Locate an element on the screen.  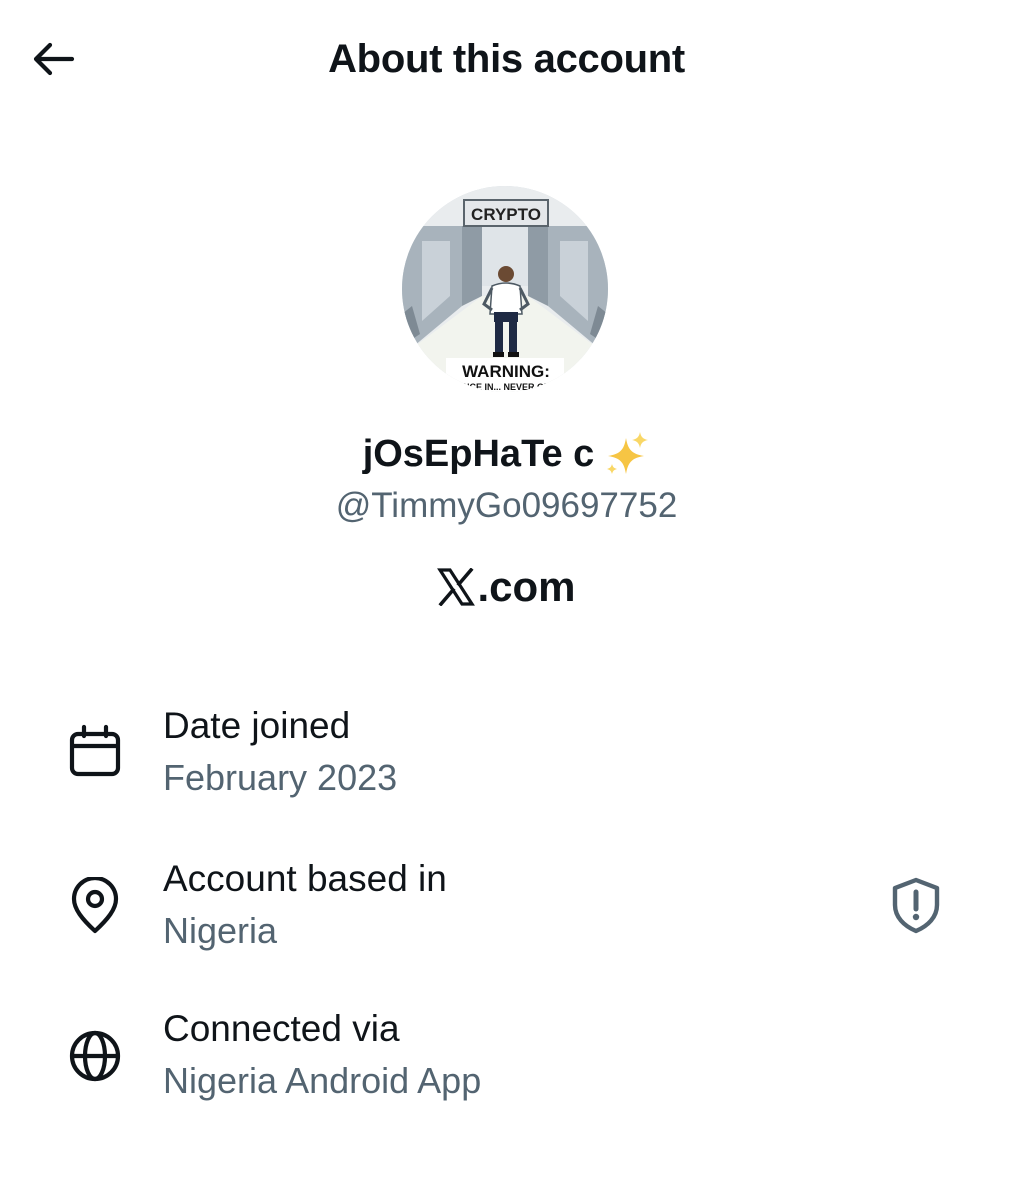
display-name-row: jOsEpHaTe c is located at coordinates (506, 454).